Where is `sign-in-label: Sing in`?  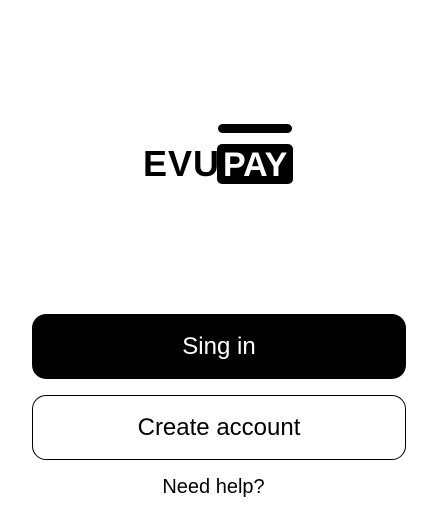
sign-in-label: Sing in is located at coordinates (219, 346).